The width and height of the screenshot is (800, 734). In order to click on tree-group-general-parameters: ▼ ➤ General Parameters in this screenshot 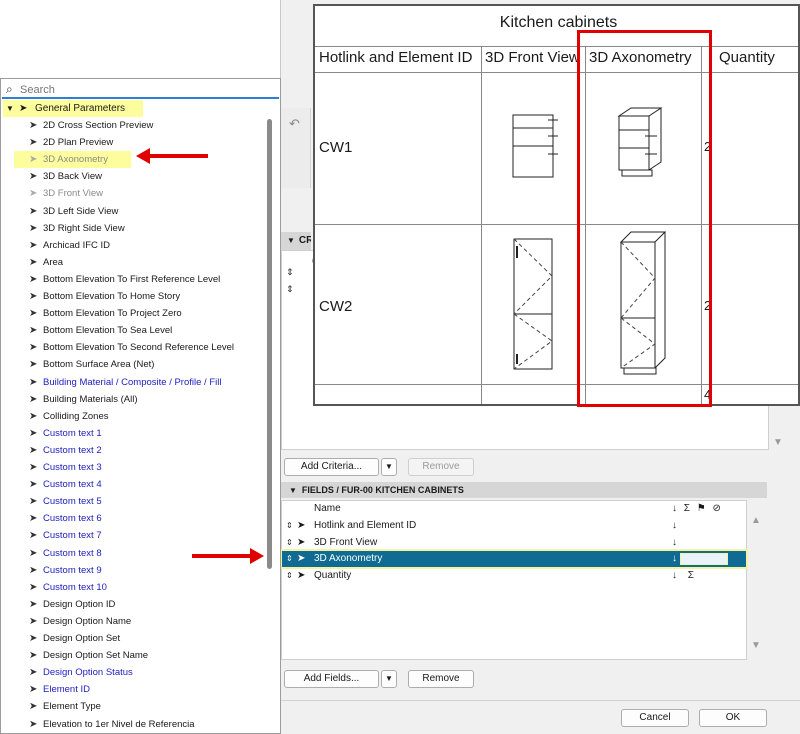, I will do `click(73, 108)`.